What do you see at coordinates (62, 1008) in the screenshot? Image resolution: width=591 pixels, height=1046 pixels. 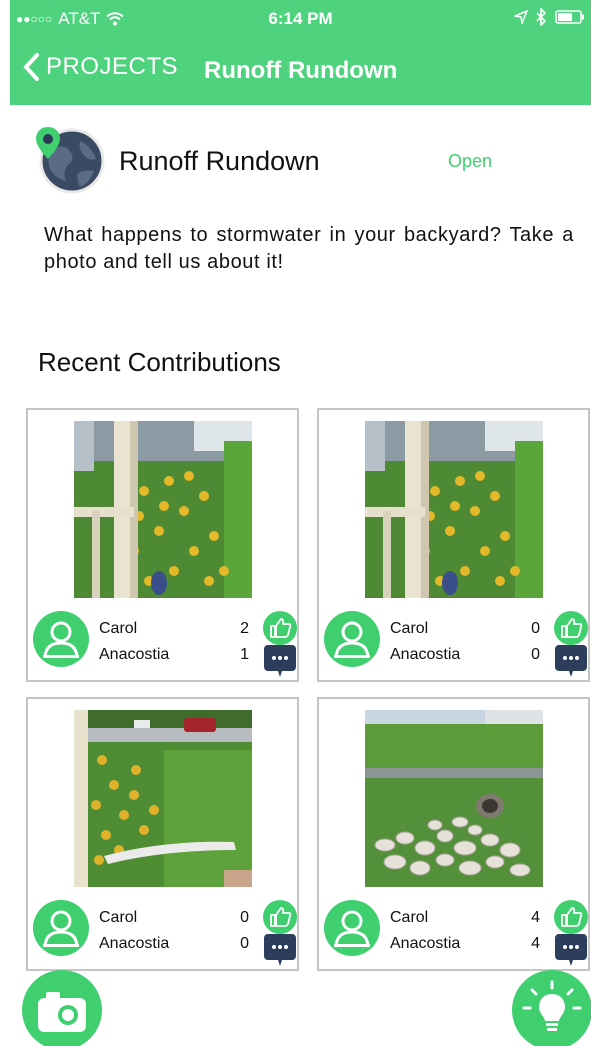 I see `camera-icon` at bounding box center [62, 1008].